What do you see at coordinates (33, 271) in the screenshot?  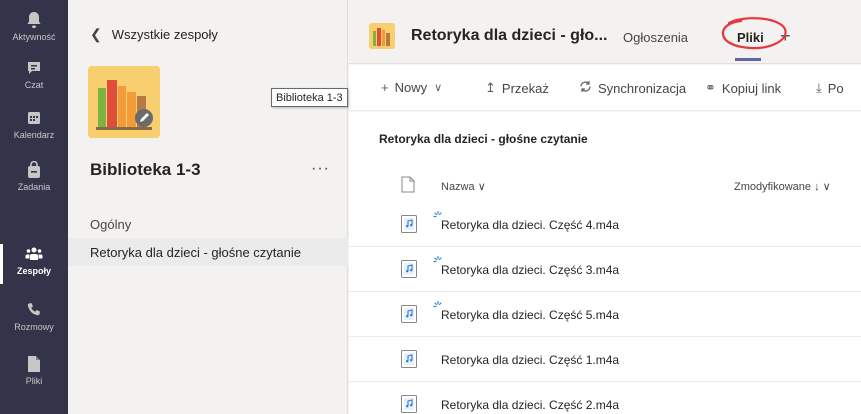 I see `rail-label: Zespoły` at bounding box center [33, 271].